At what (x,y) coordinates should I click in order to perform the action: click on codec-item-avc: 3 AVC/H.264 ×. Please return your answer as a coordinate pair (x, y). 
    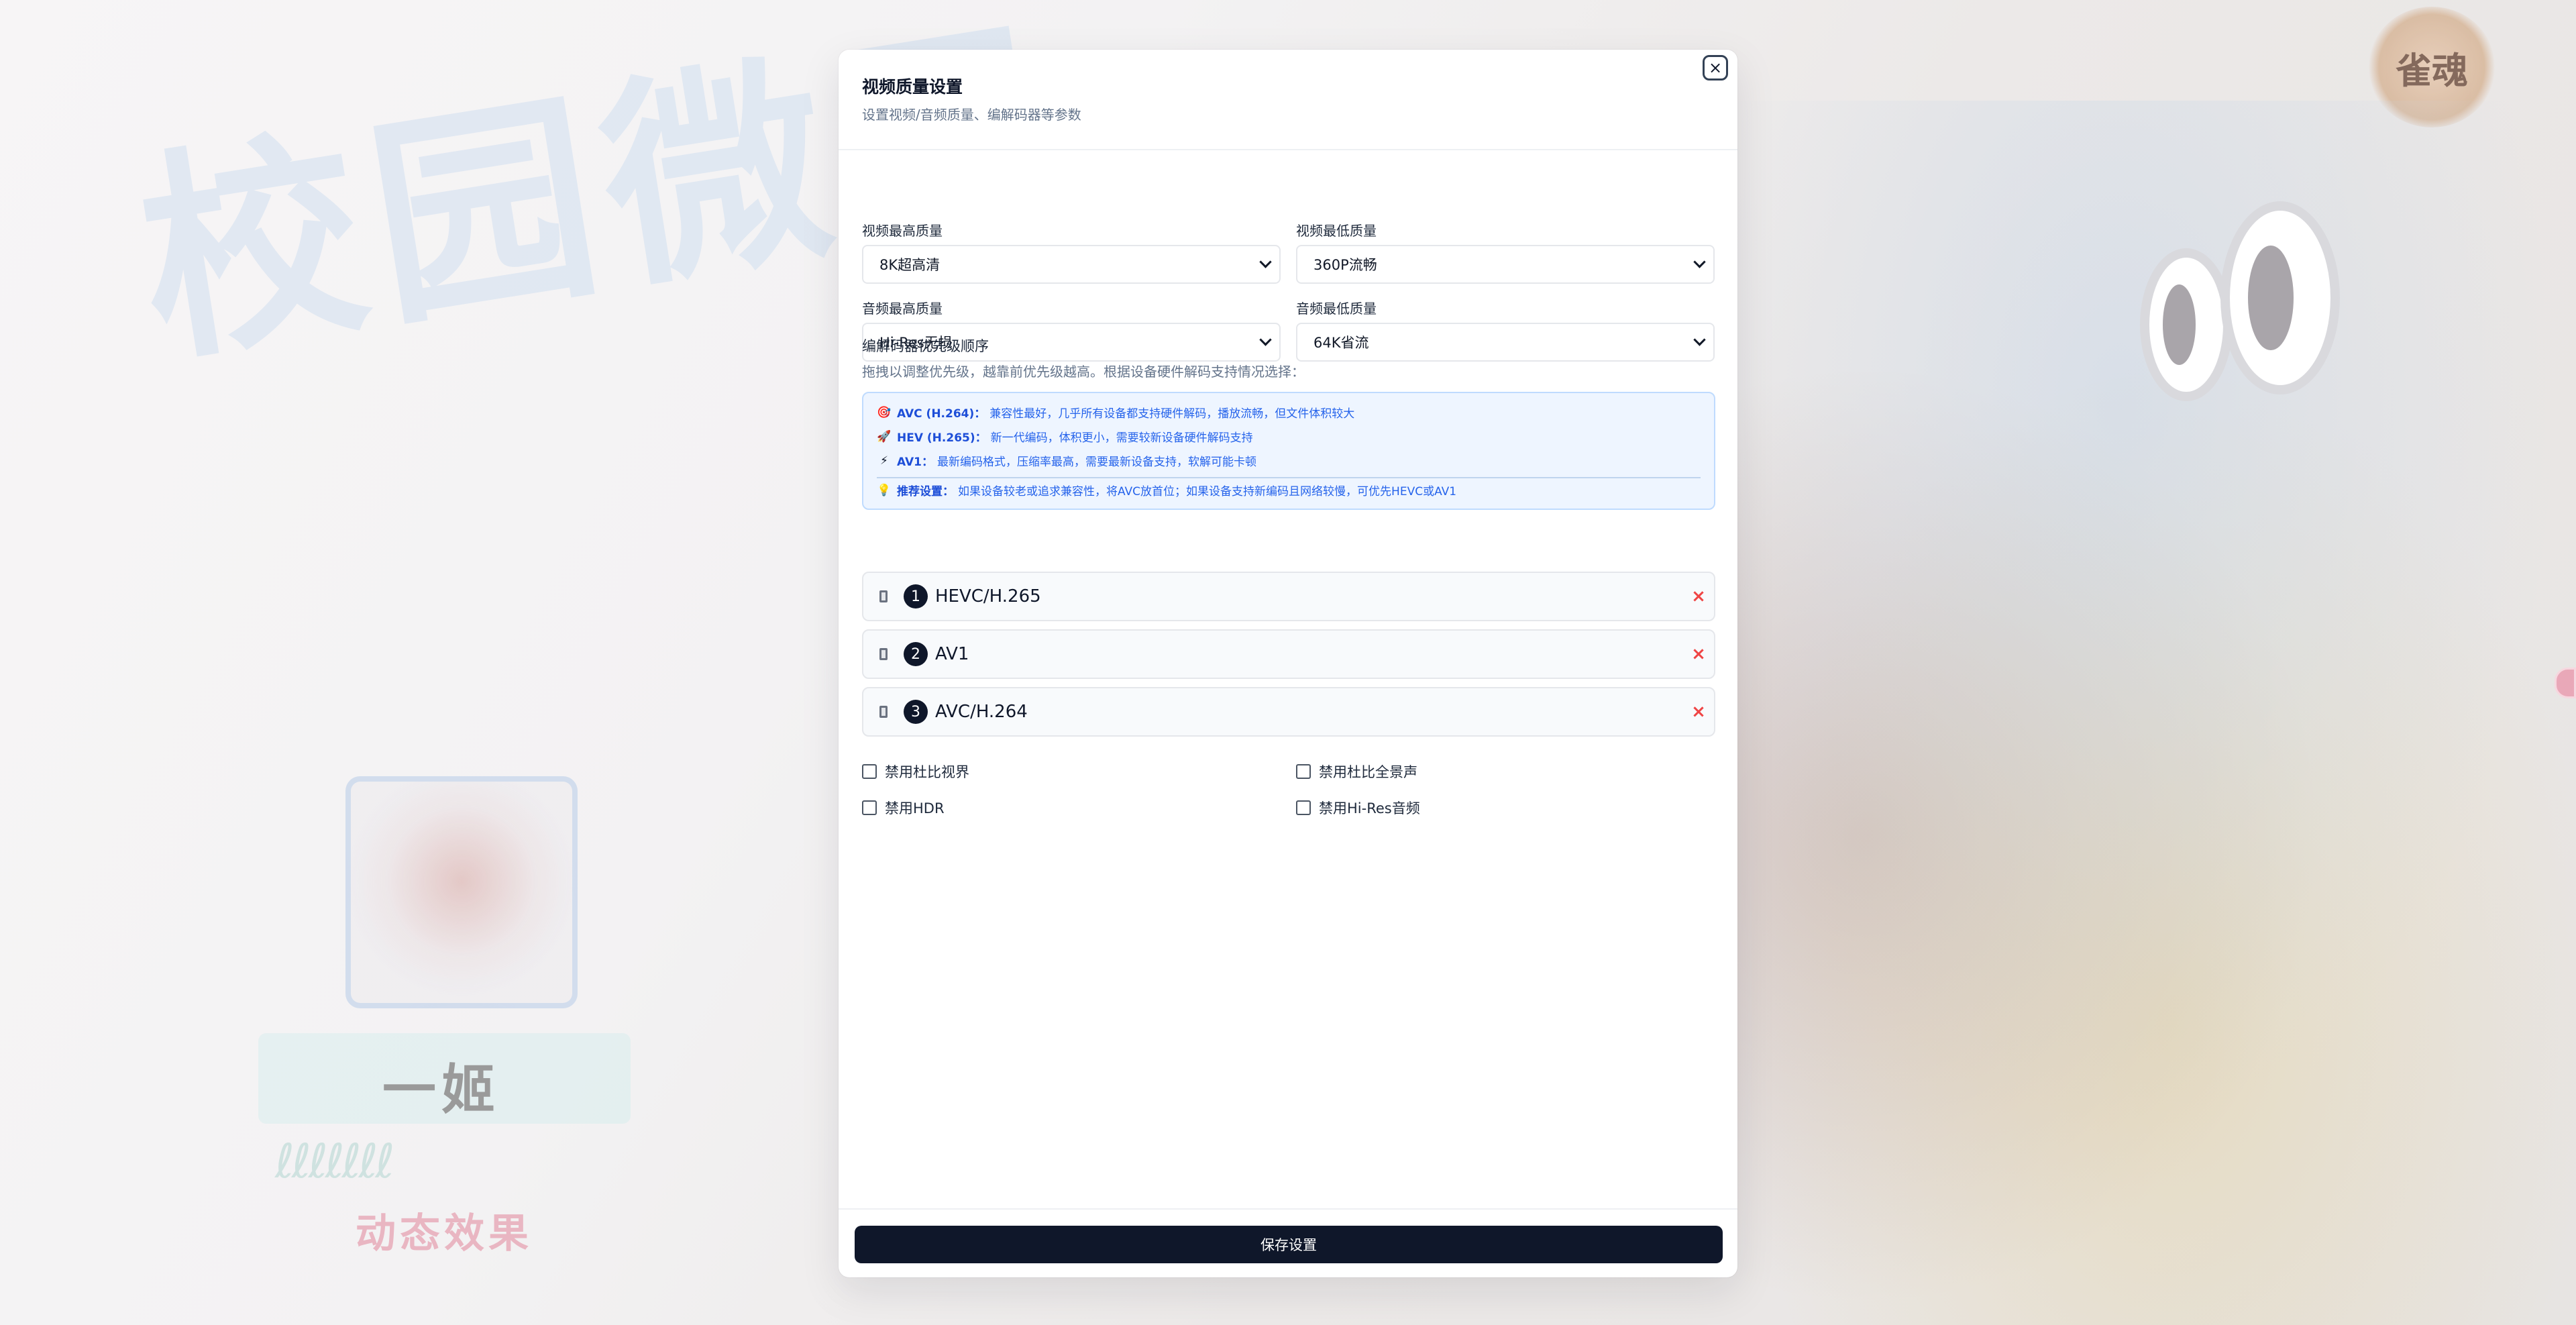
    Looking at the image, I should click on (1288, 712).